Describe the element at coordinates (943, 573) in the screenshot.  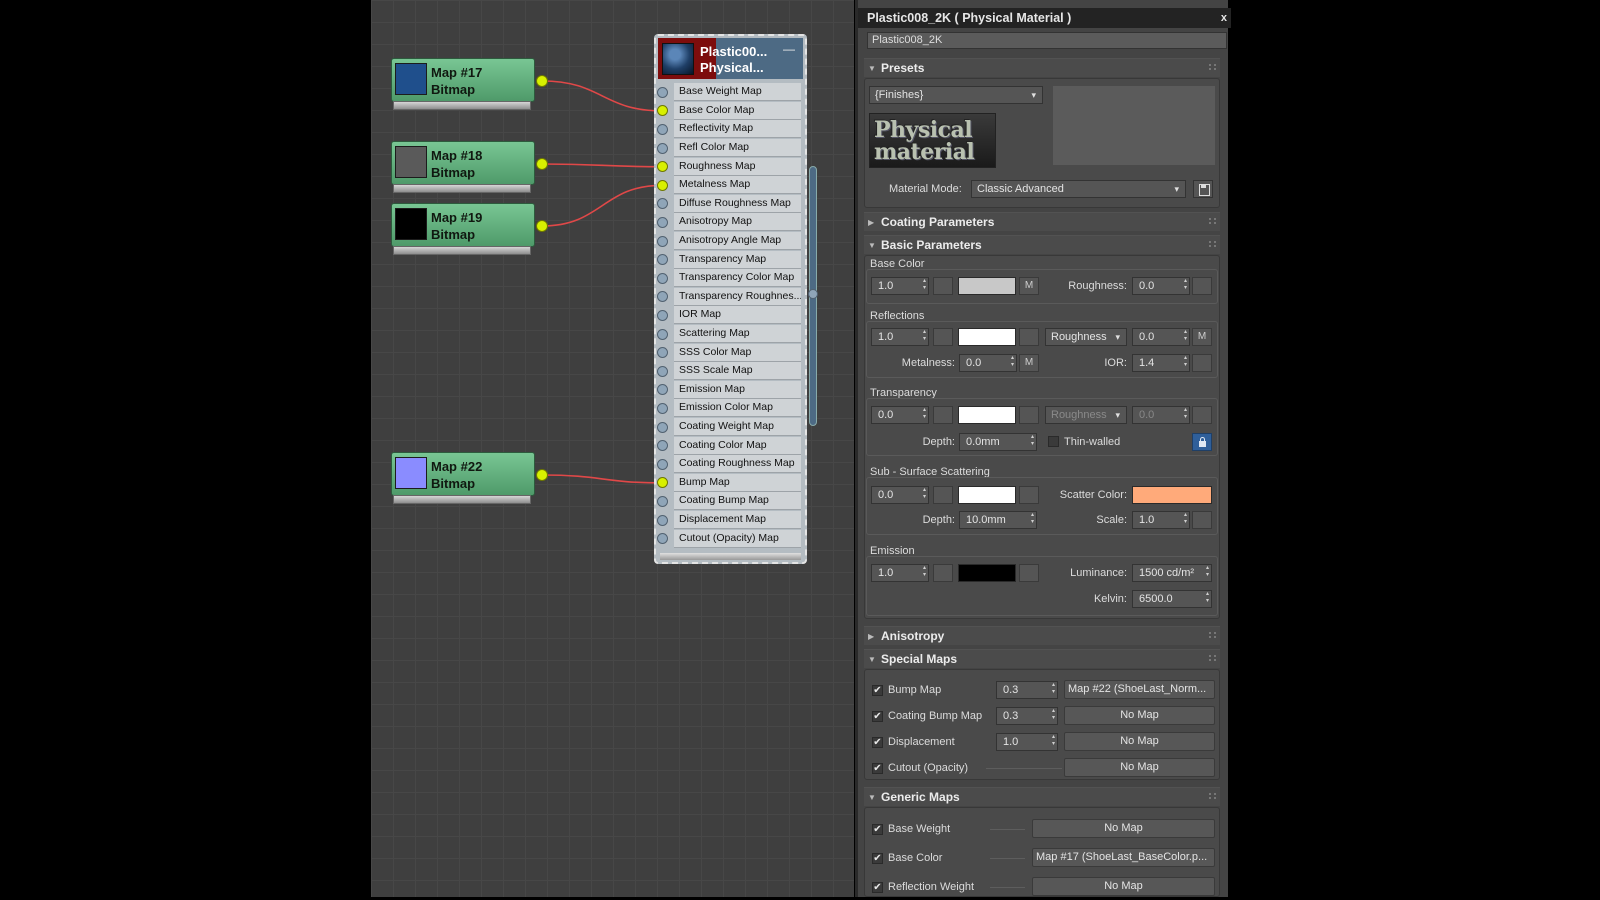
I see `emission-weight-map-button` at that location.